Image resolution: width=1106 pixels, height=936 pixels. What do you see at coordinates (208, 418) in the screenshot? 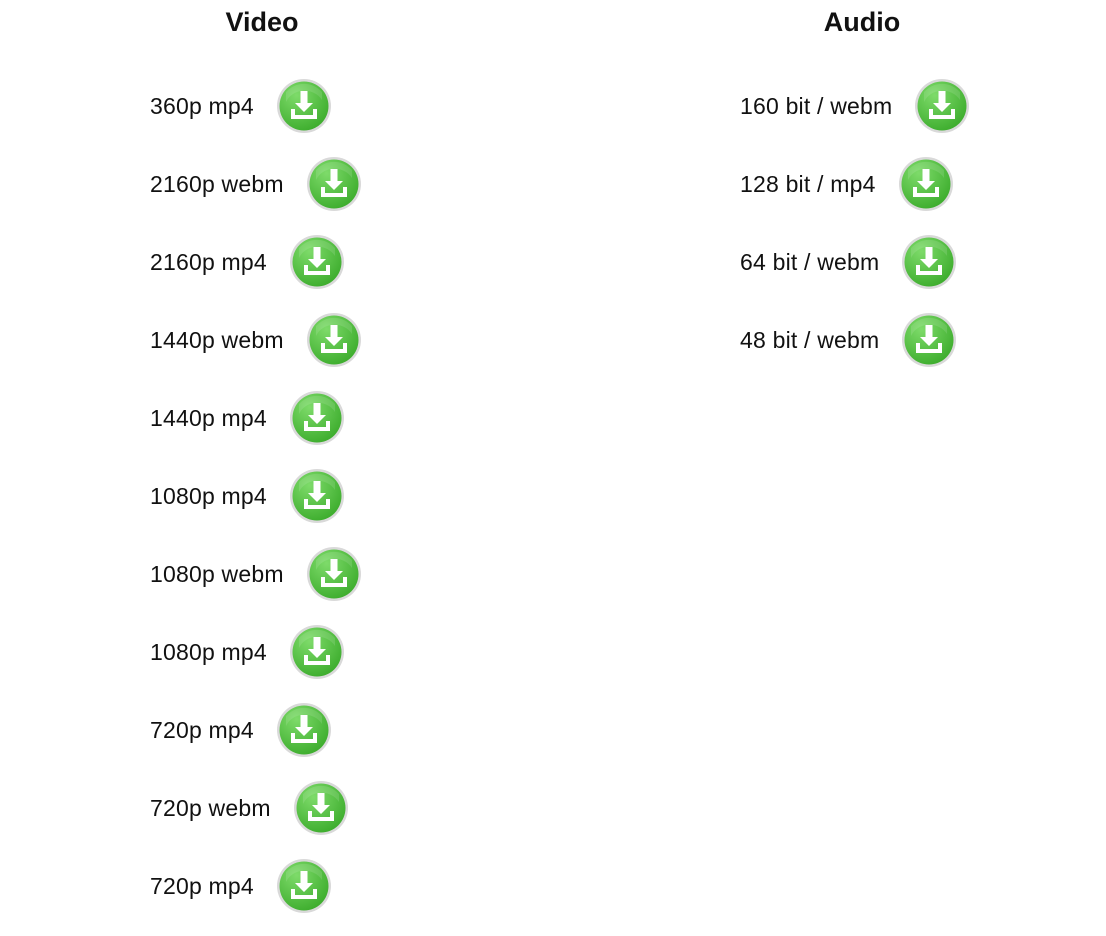
I see `video-option-label: 1440p mp4` at bounding box center [208, 418].